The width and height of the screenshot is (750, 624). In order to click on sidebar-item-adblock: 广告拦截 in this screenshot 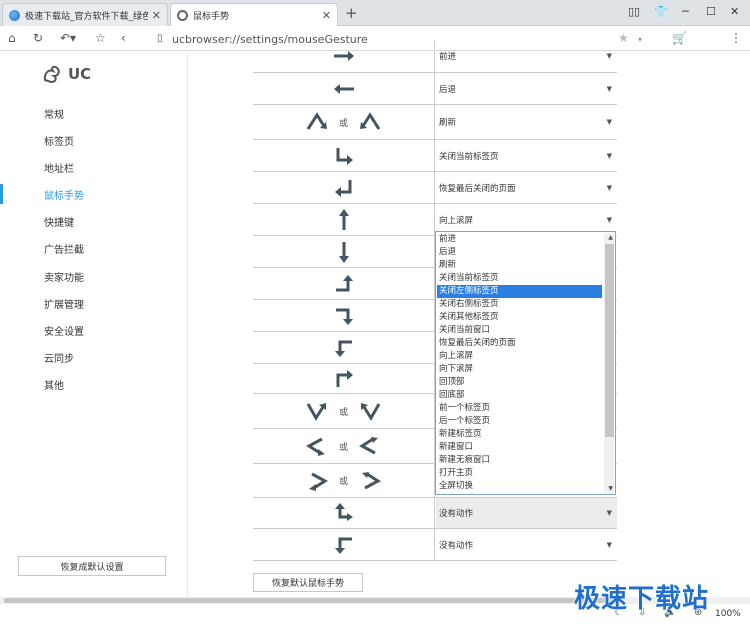, I will do `click(64, 248)`.